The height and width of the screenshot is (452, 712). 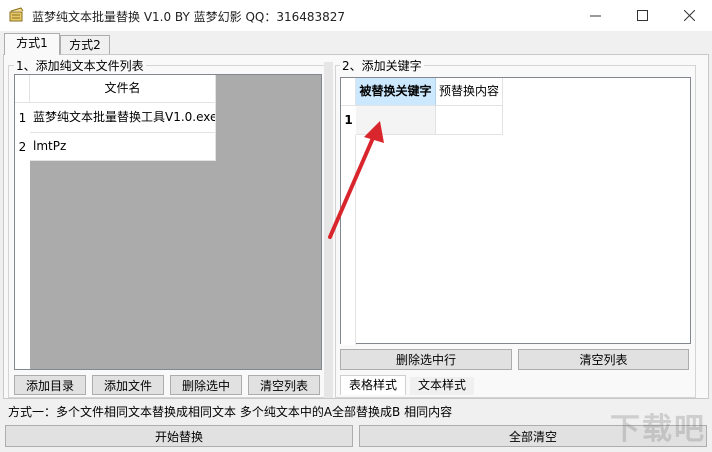 What do you see at coordinates (123, 147) in the screenshot?
I see `file-name-cell: lmtPz` at bounding box center [123, 147].